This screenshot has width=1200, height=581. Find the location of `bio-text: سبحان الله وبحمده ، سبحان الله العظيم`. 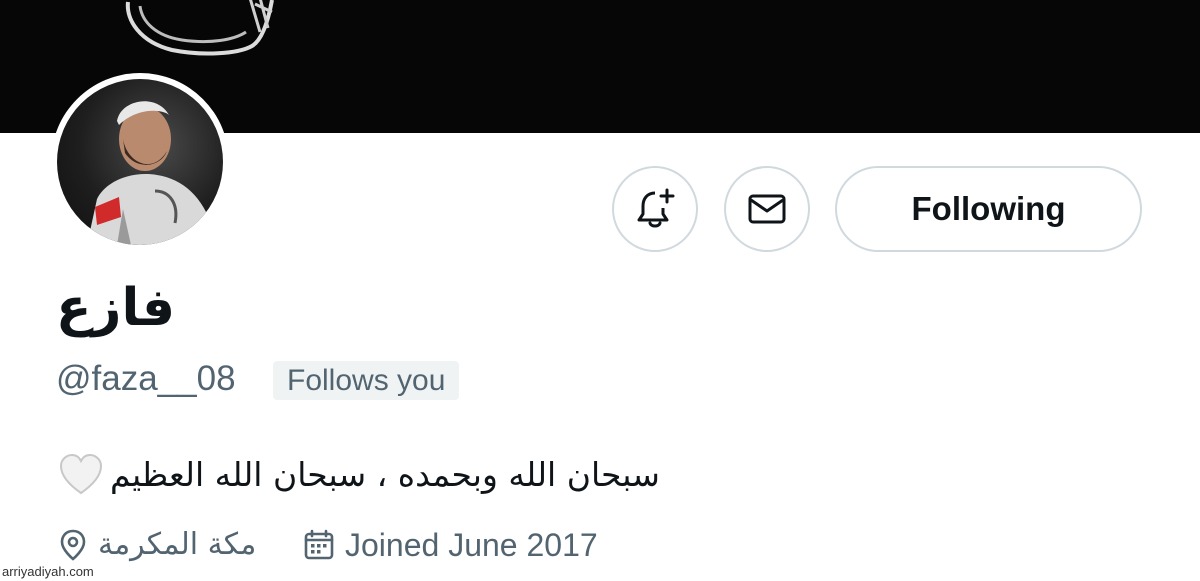

bio-text: سبحان الله وبحمده ، سبحان الله العظيم is located at coordinates (385, 474).